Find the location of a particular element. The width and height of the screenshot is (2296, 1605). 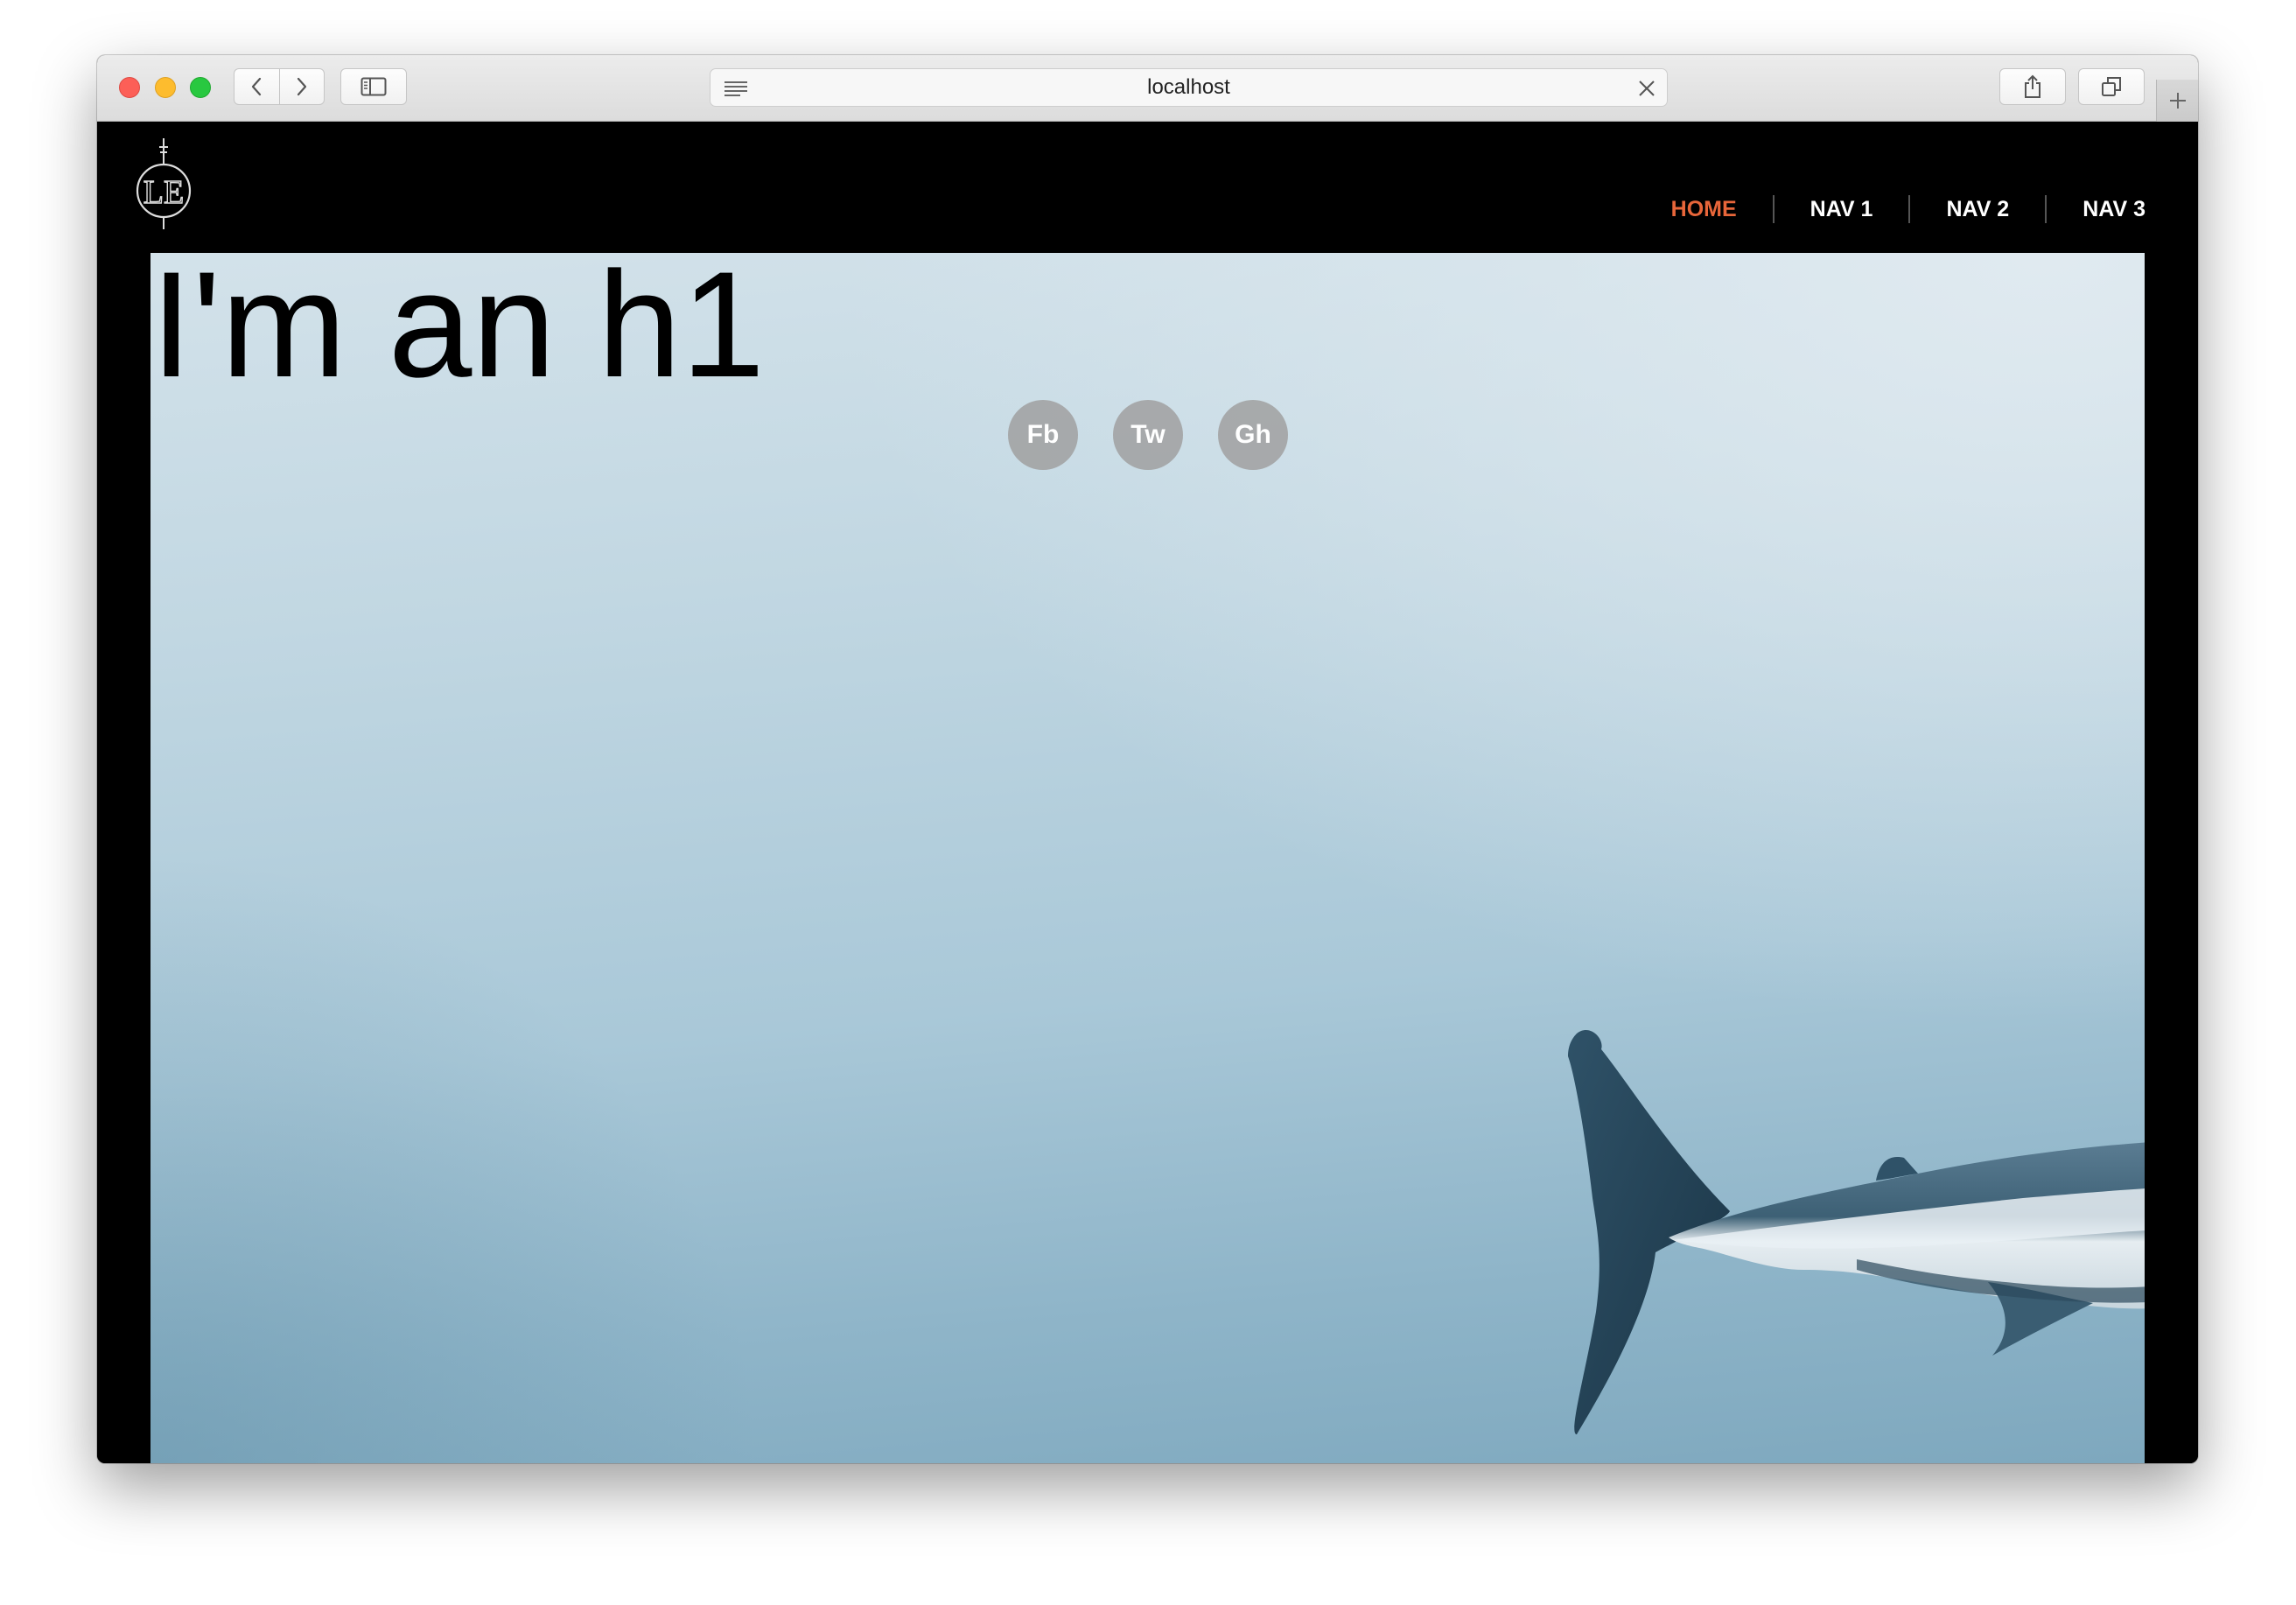

nav-1: NAV 1 is located at coordinates (1840, 209).